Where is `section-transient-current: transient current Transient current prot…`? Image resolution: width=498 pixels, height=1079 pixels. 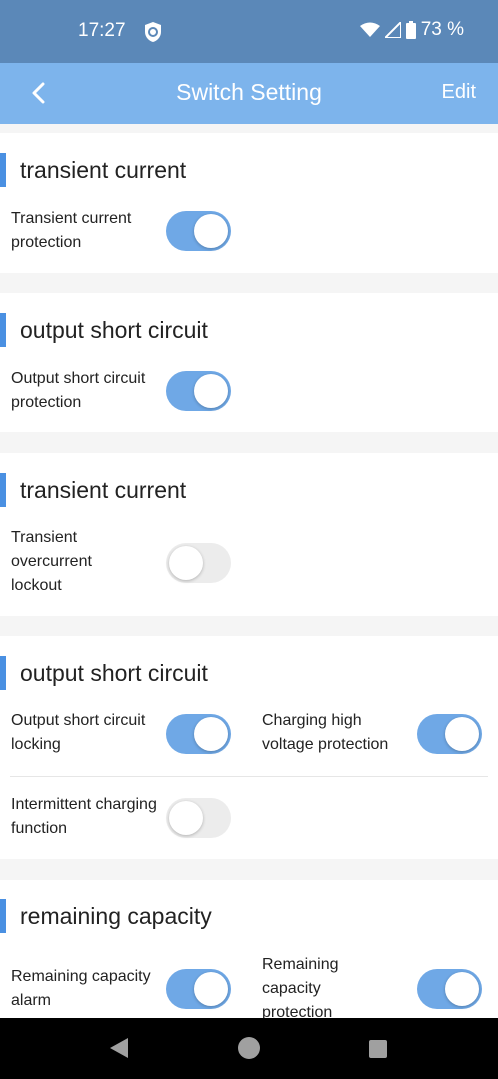
section-transient-current: transient current Transient current prot… is located at coordinates (249, 203).